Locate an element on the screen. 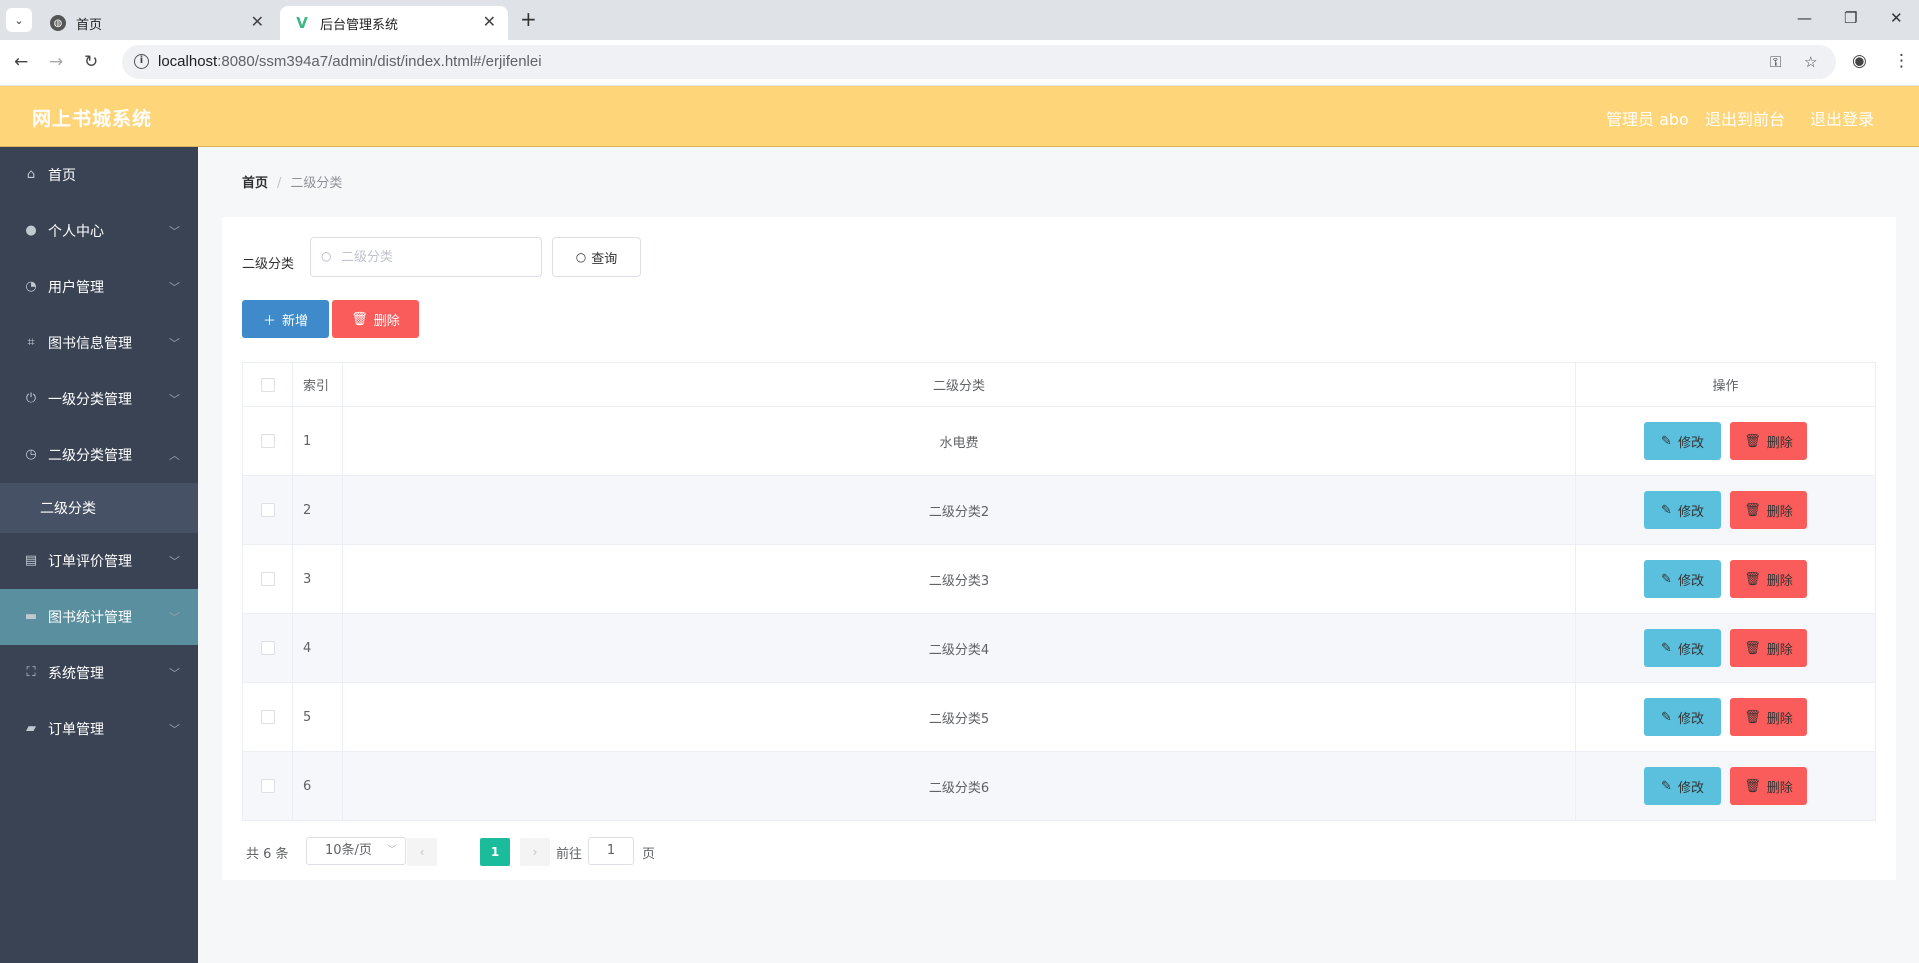 The image size is (1919, 963). select-all-checkbox is located at coordinates (267, 384).